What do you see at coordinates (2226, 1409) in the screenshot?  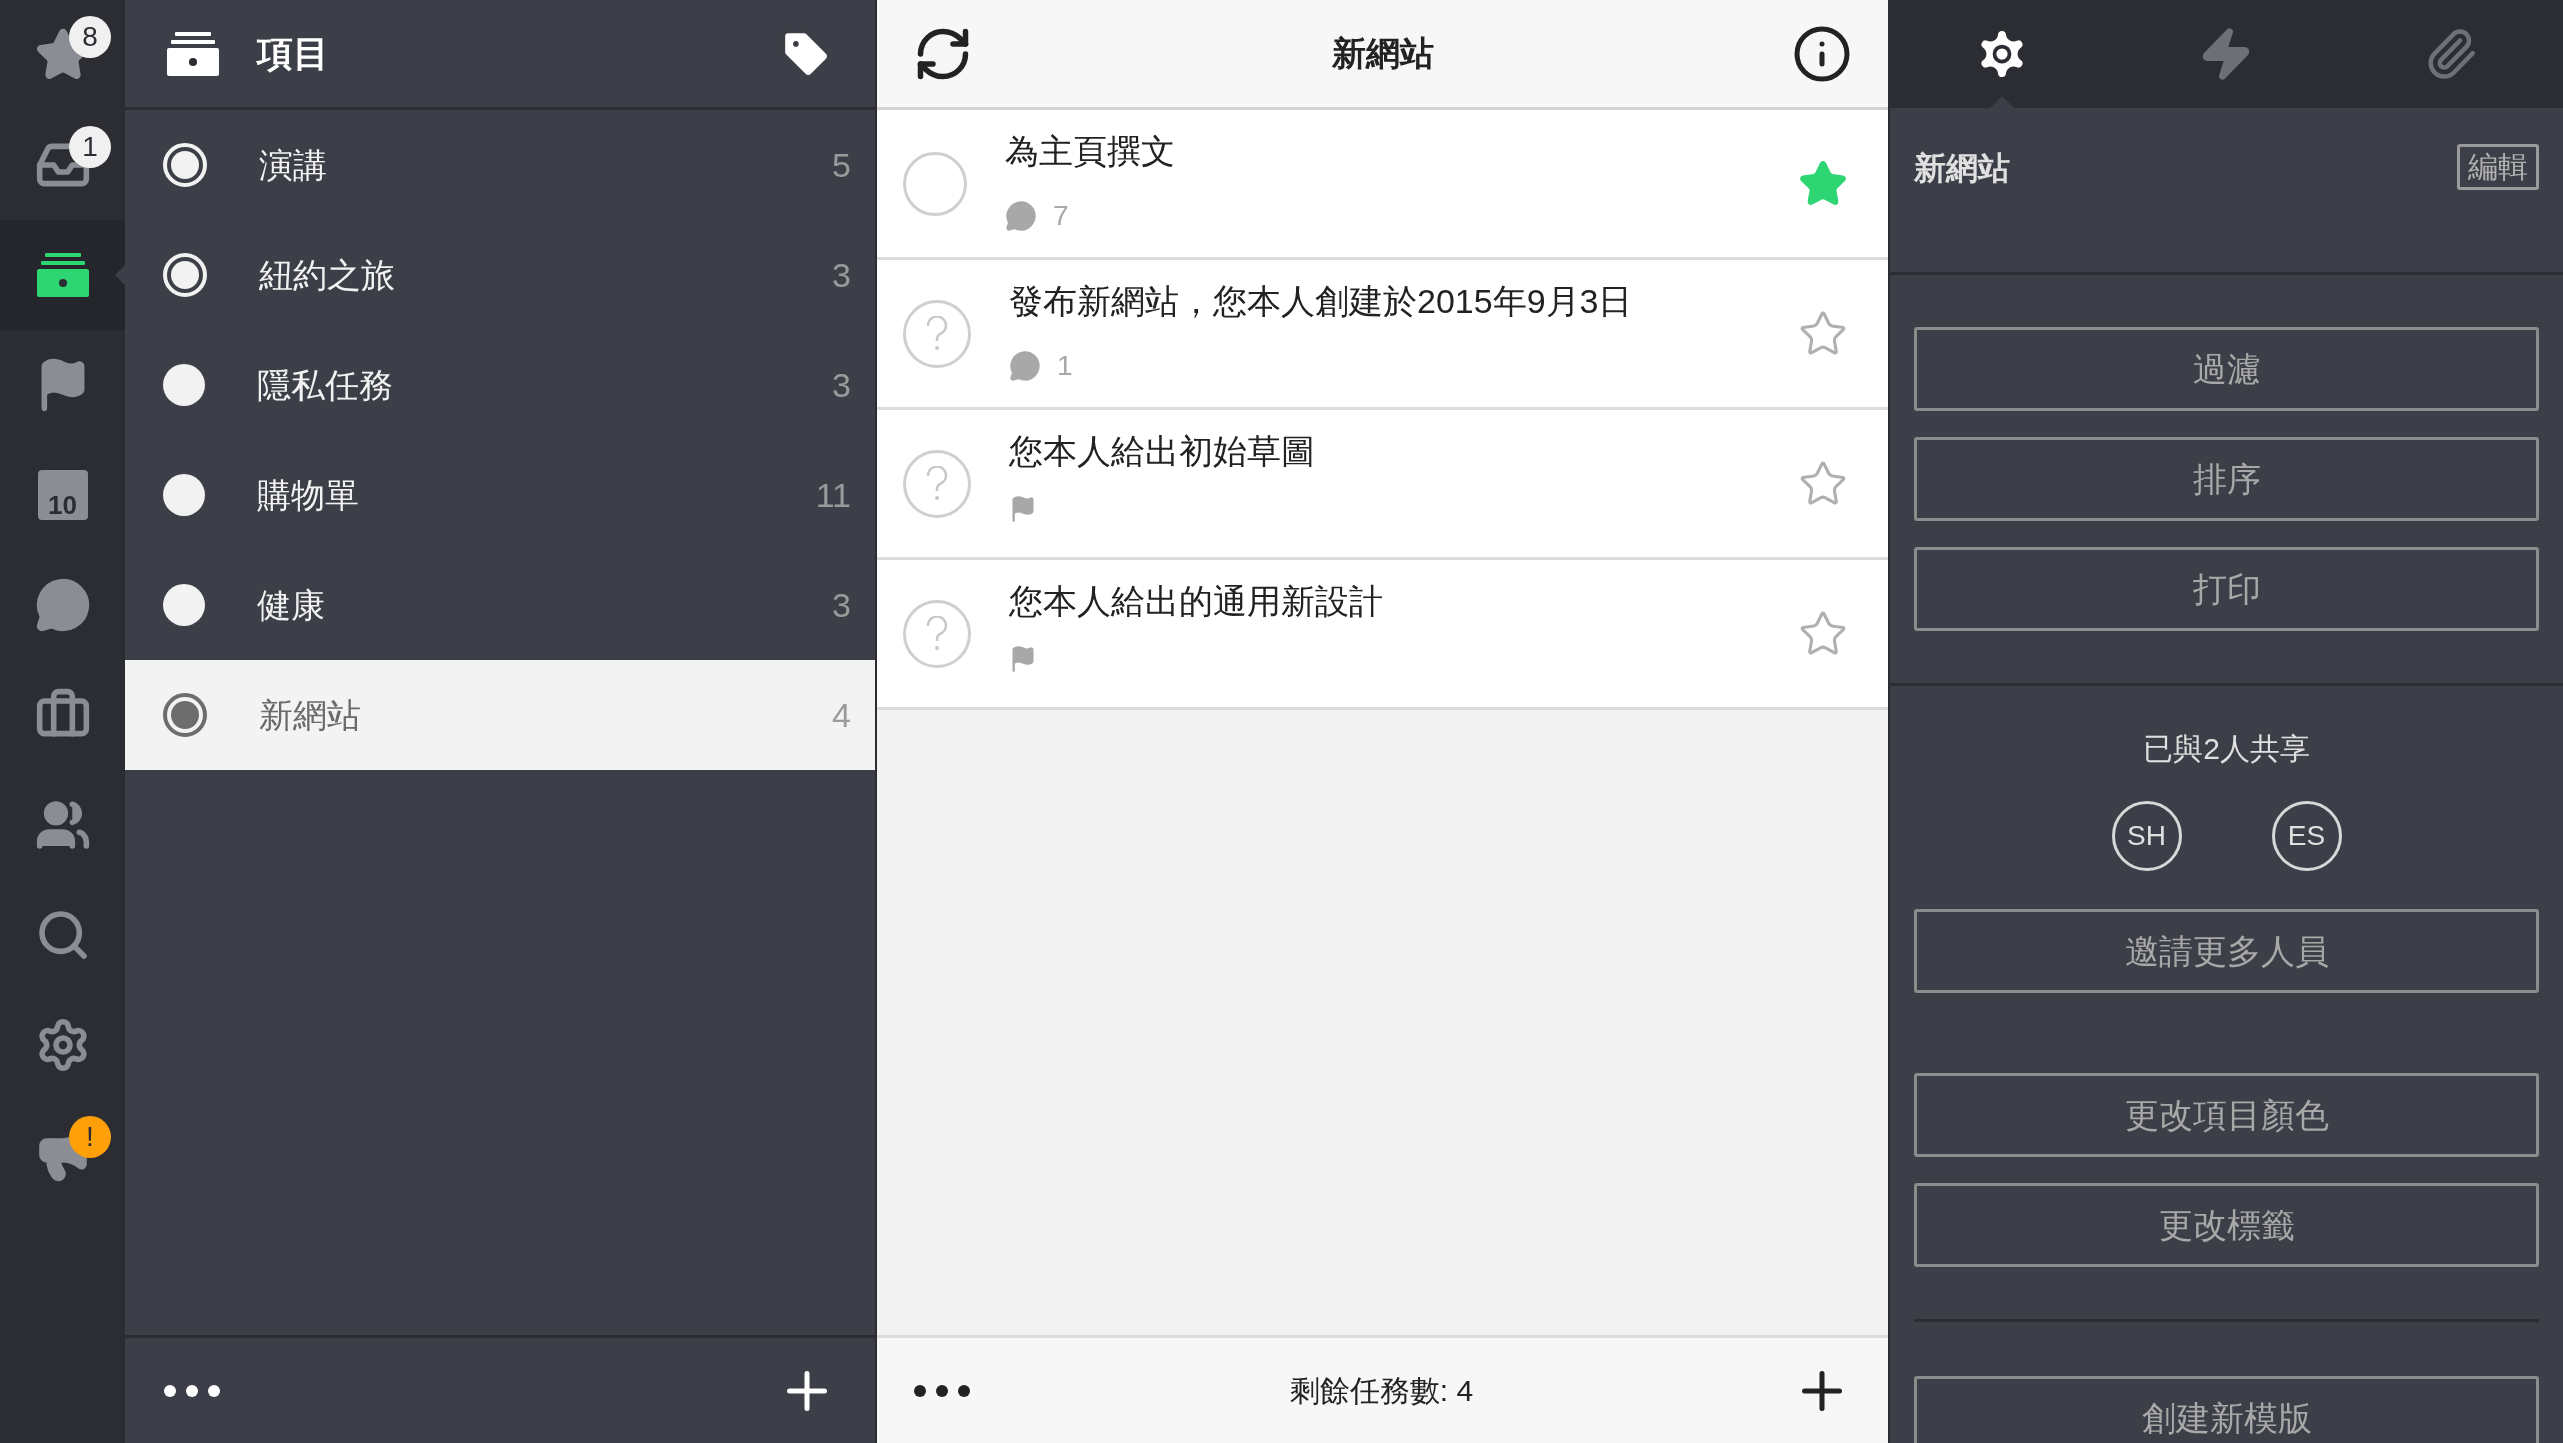 I see `template-button: 創建新模版` at bounding box center [2226, 1409].